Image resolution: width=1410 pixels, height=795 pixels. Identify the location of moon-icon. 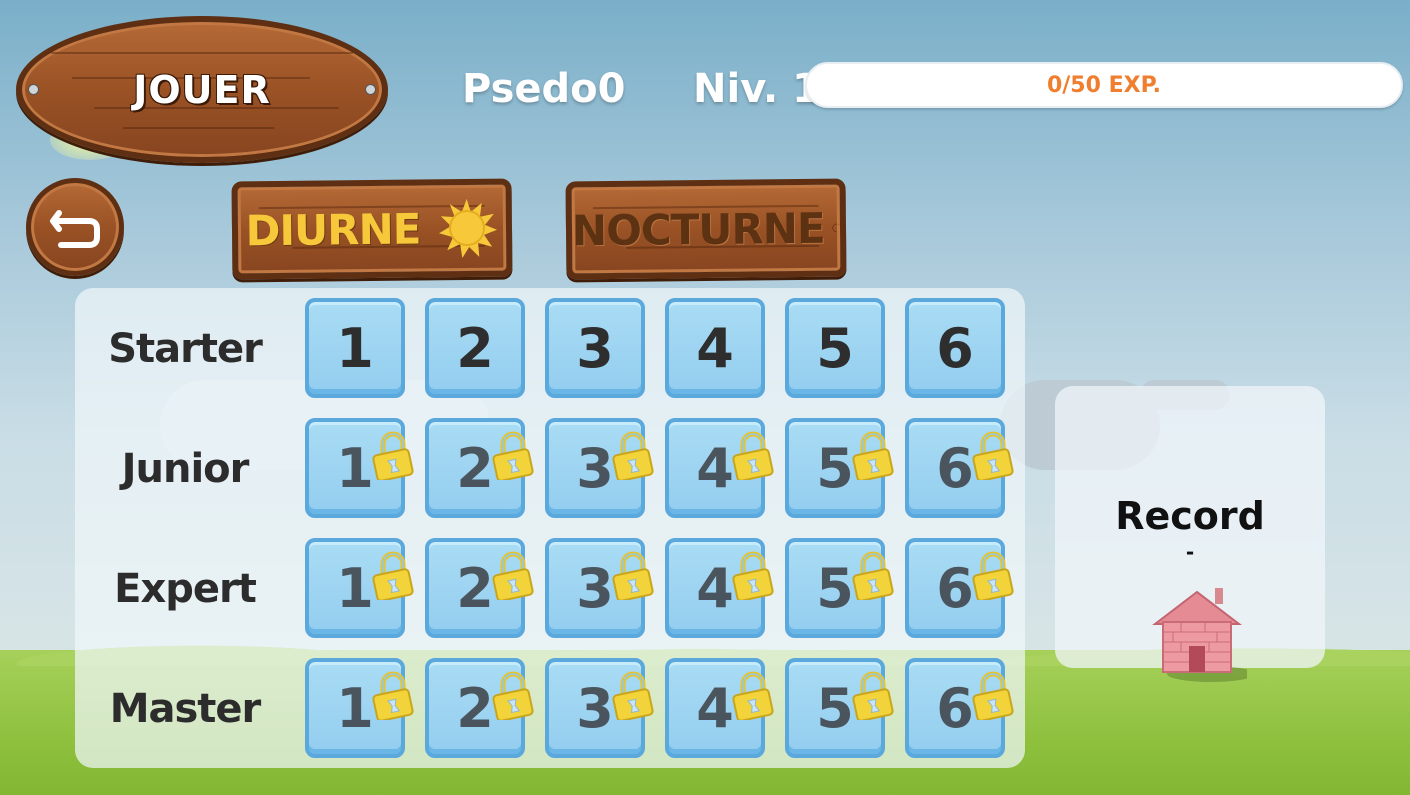
(835, 227).